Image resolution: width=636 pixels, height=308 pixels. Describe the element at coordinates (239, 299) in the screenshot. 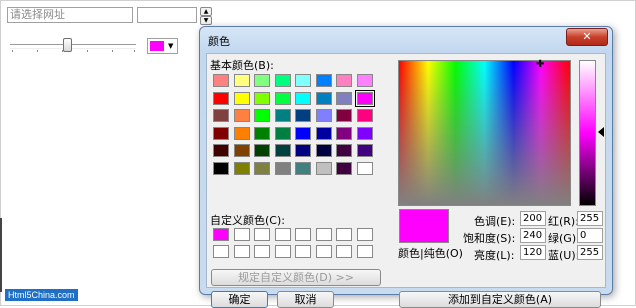

I see `ok-button: 确定` at that location.